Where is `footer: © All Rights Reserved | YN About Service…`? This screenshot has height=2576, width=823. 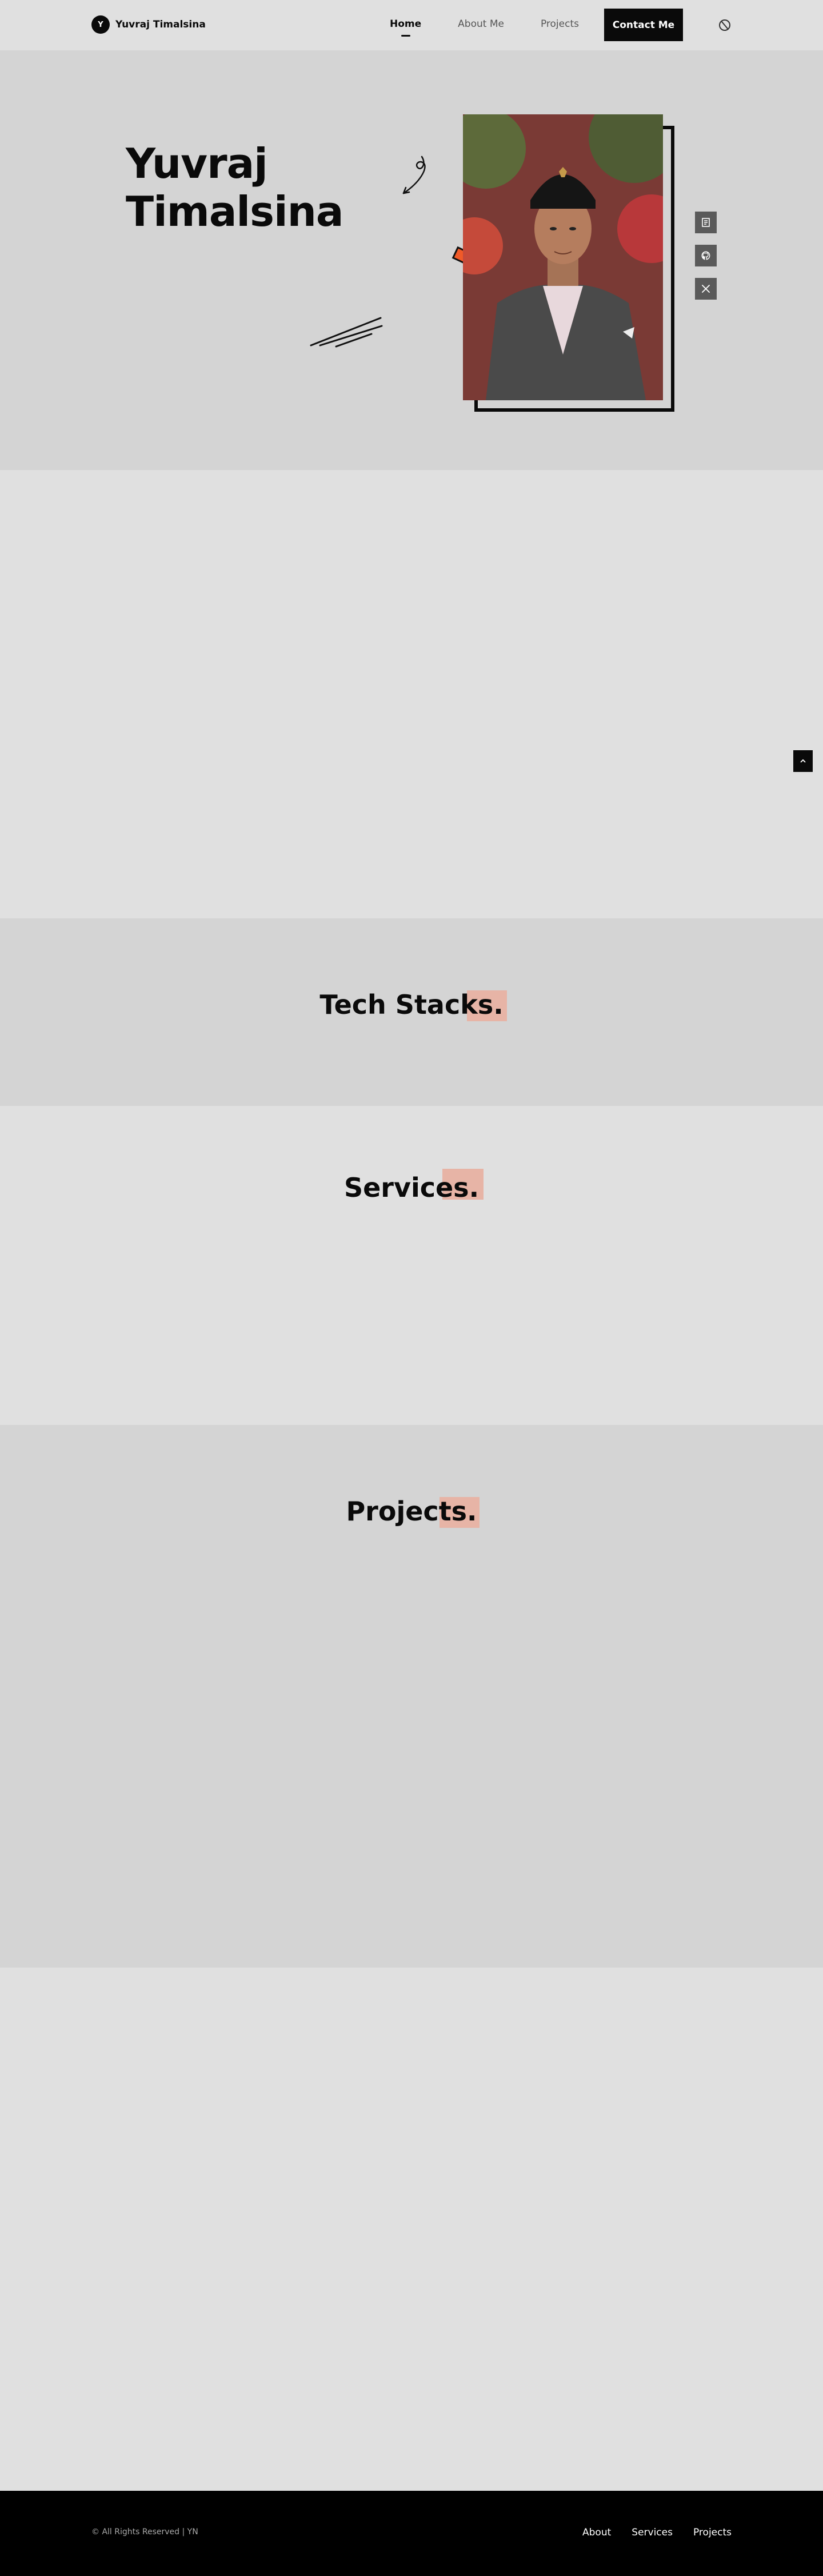 footer: © All Rights Reserved | YN About Service… is located at coordinates (411, 2533).